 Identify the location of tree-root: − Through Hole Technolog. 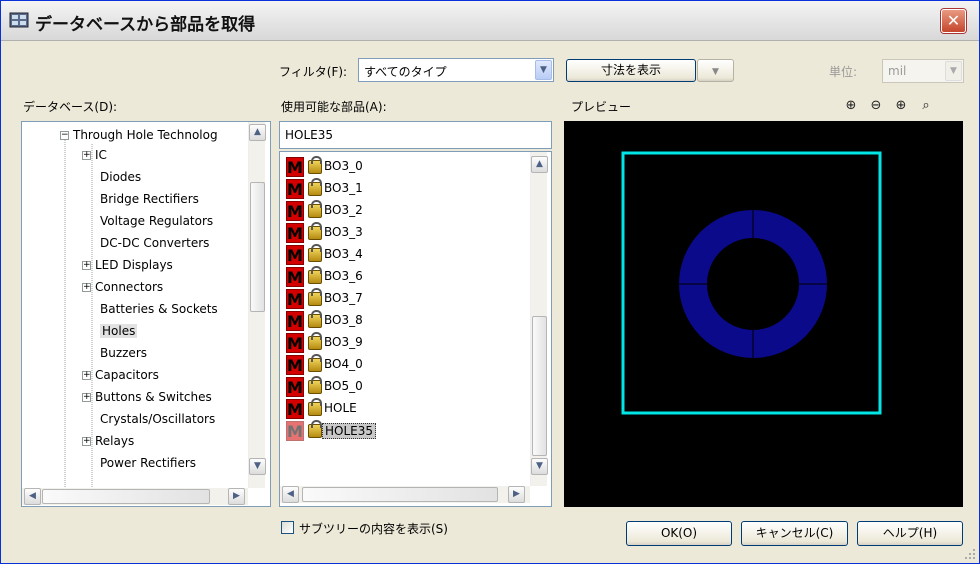
(139, 135).